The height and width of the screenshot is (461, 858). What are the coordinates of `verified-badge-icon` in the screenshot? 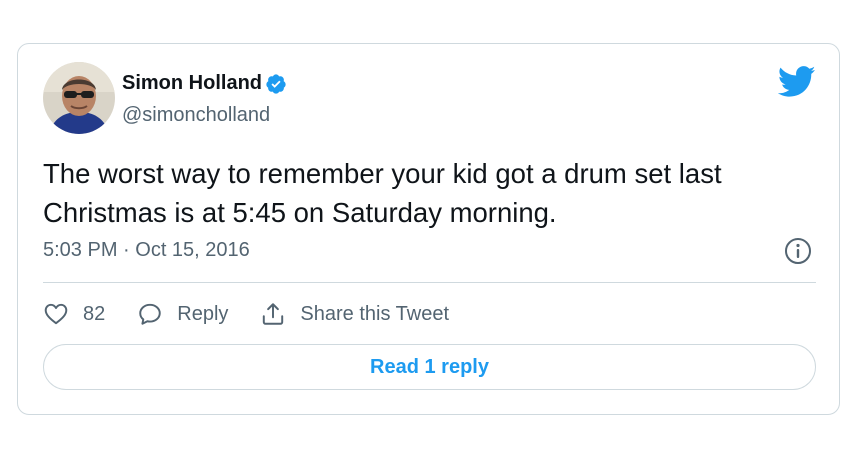 It's located at (276, 83).